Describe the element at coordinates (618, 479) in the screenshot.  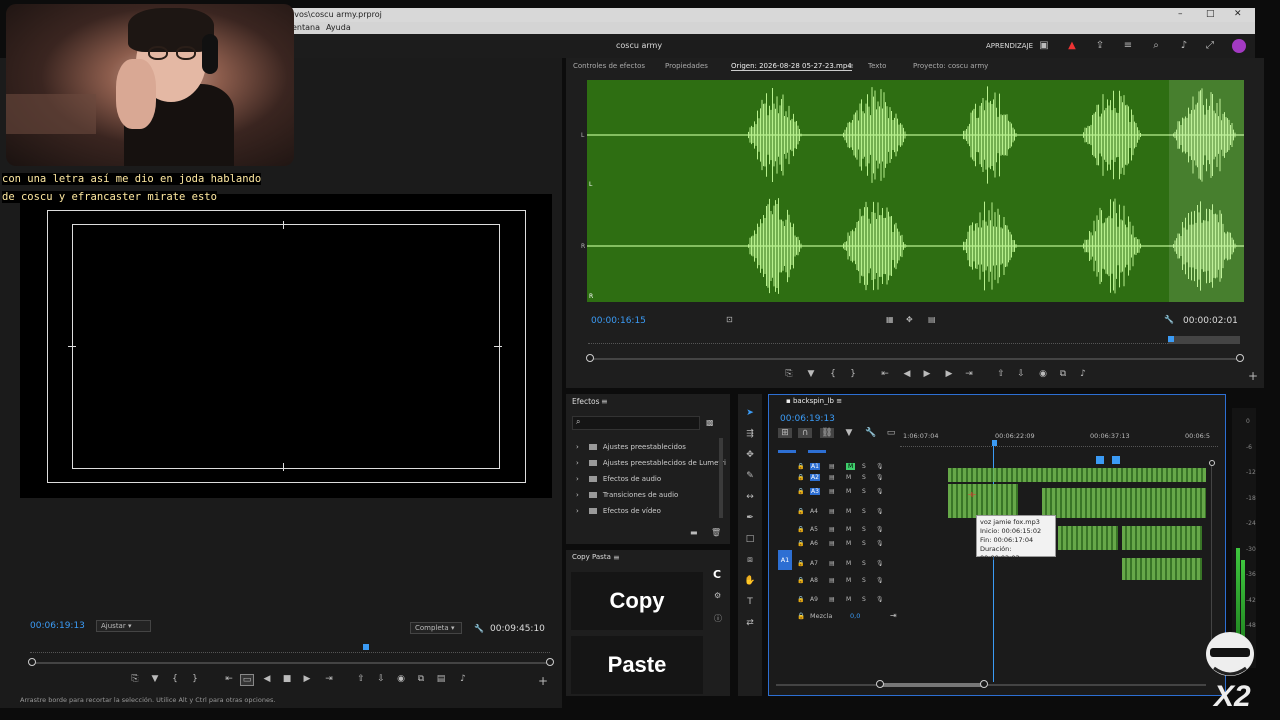
I see `effects-item: › Efectos de audio` at that location.